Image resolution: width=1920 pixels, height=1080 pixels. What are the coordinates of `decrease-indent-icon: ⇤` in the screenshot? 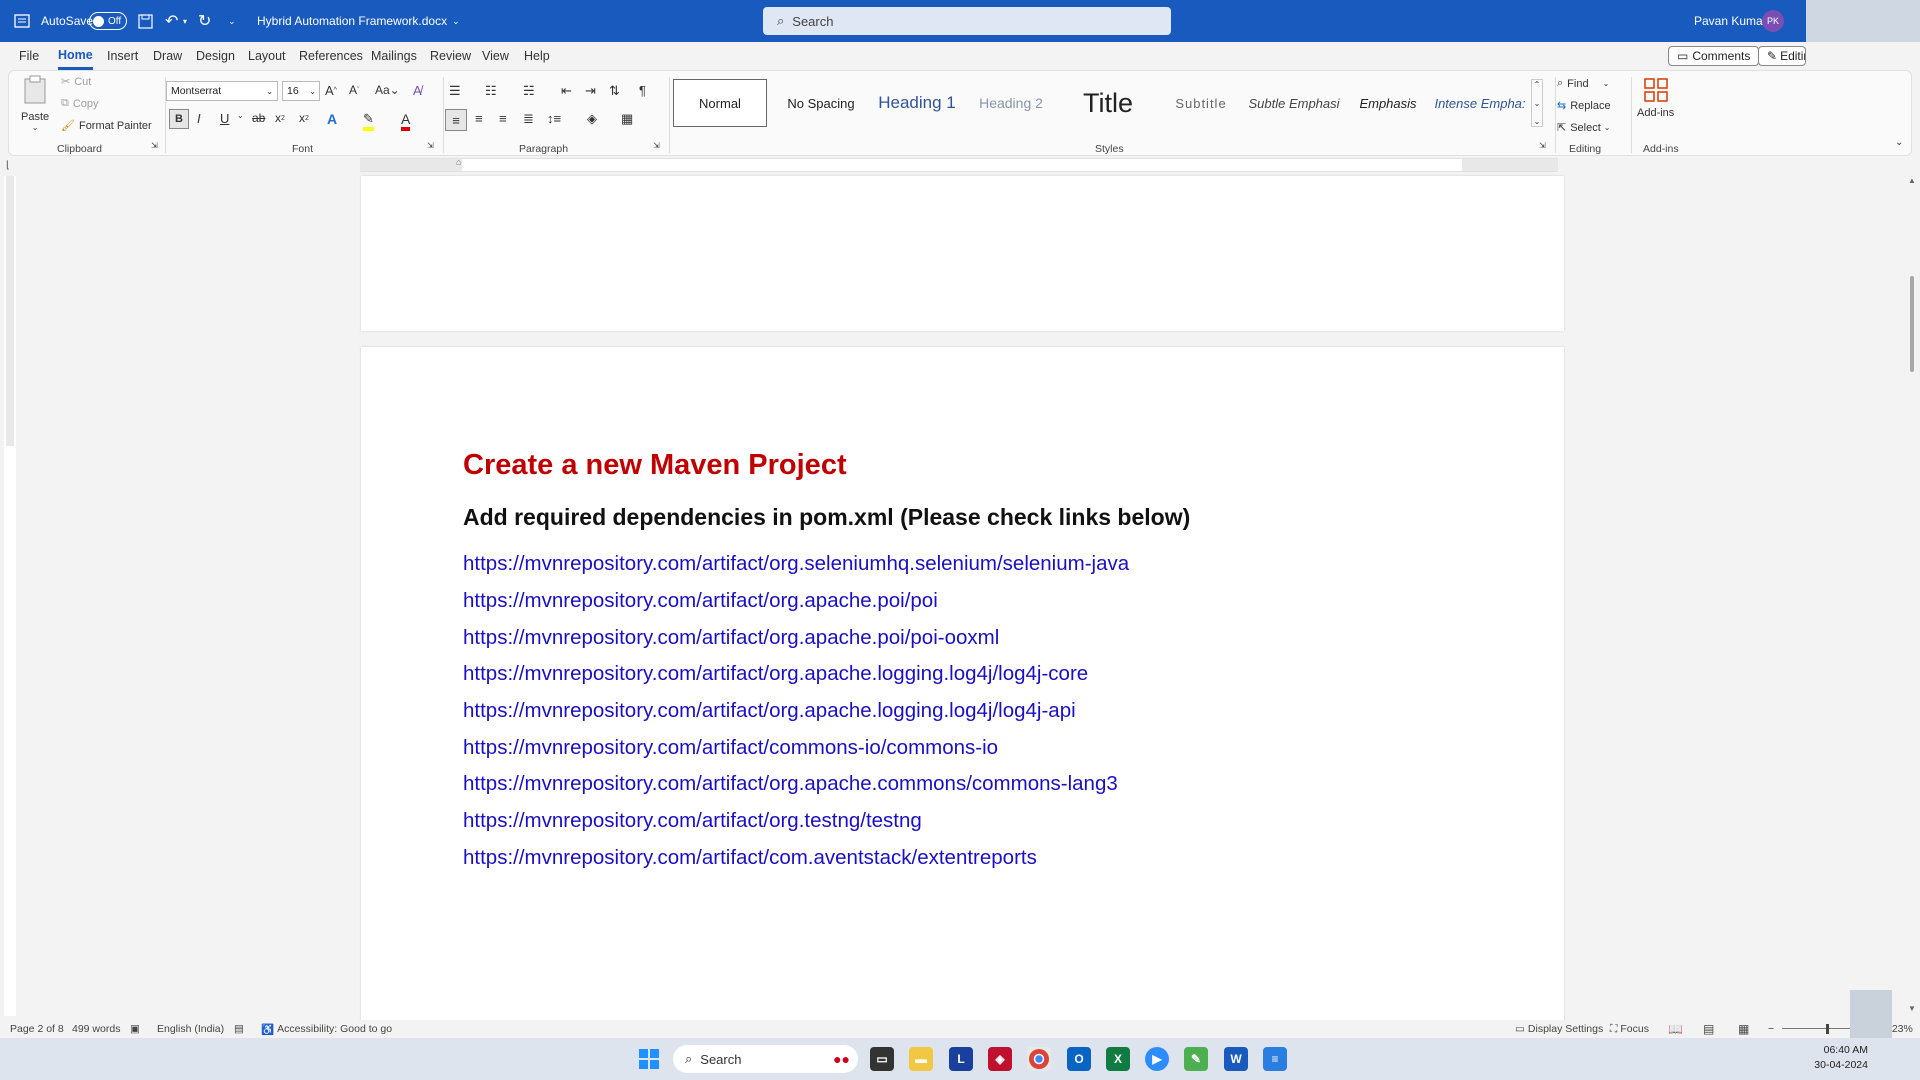 It's located at (566, 91).